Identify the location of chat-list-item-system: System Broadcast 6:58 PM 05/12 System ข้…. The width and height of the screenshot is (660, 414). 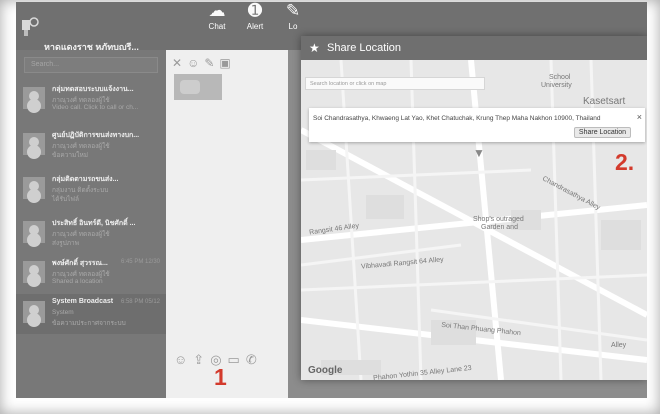
(91, 314).